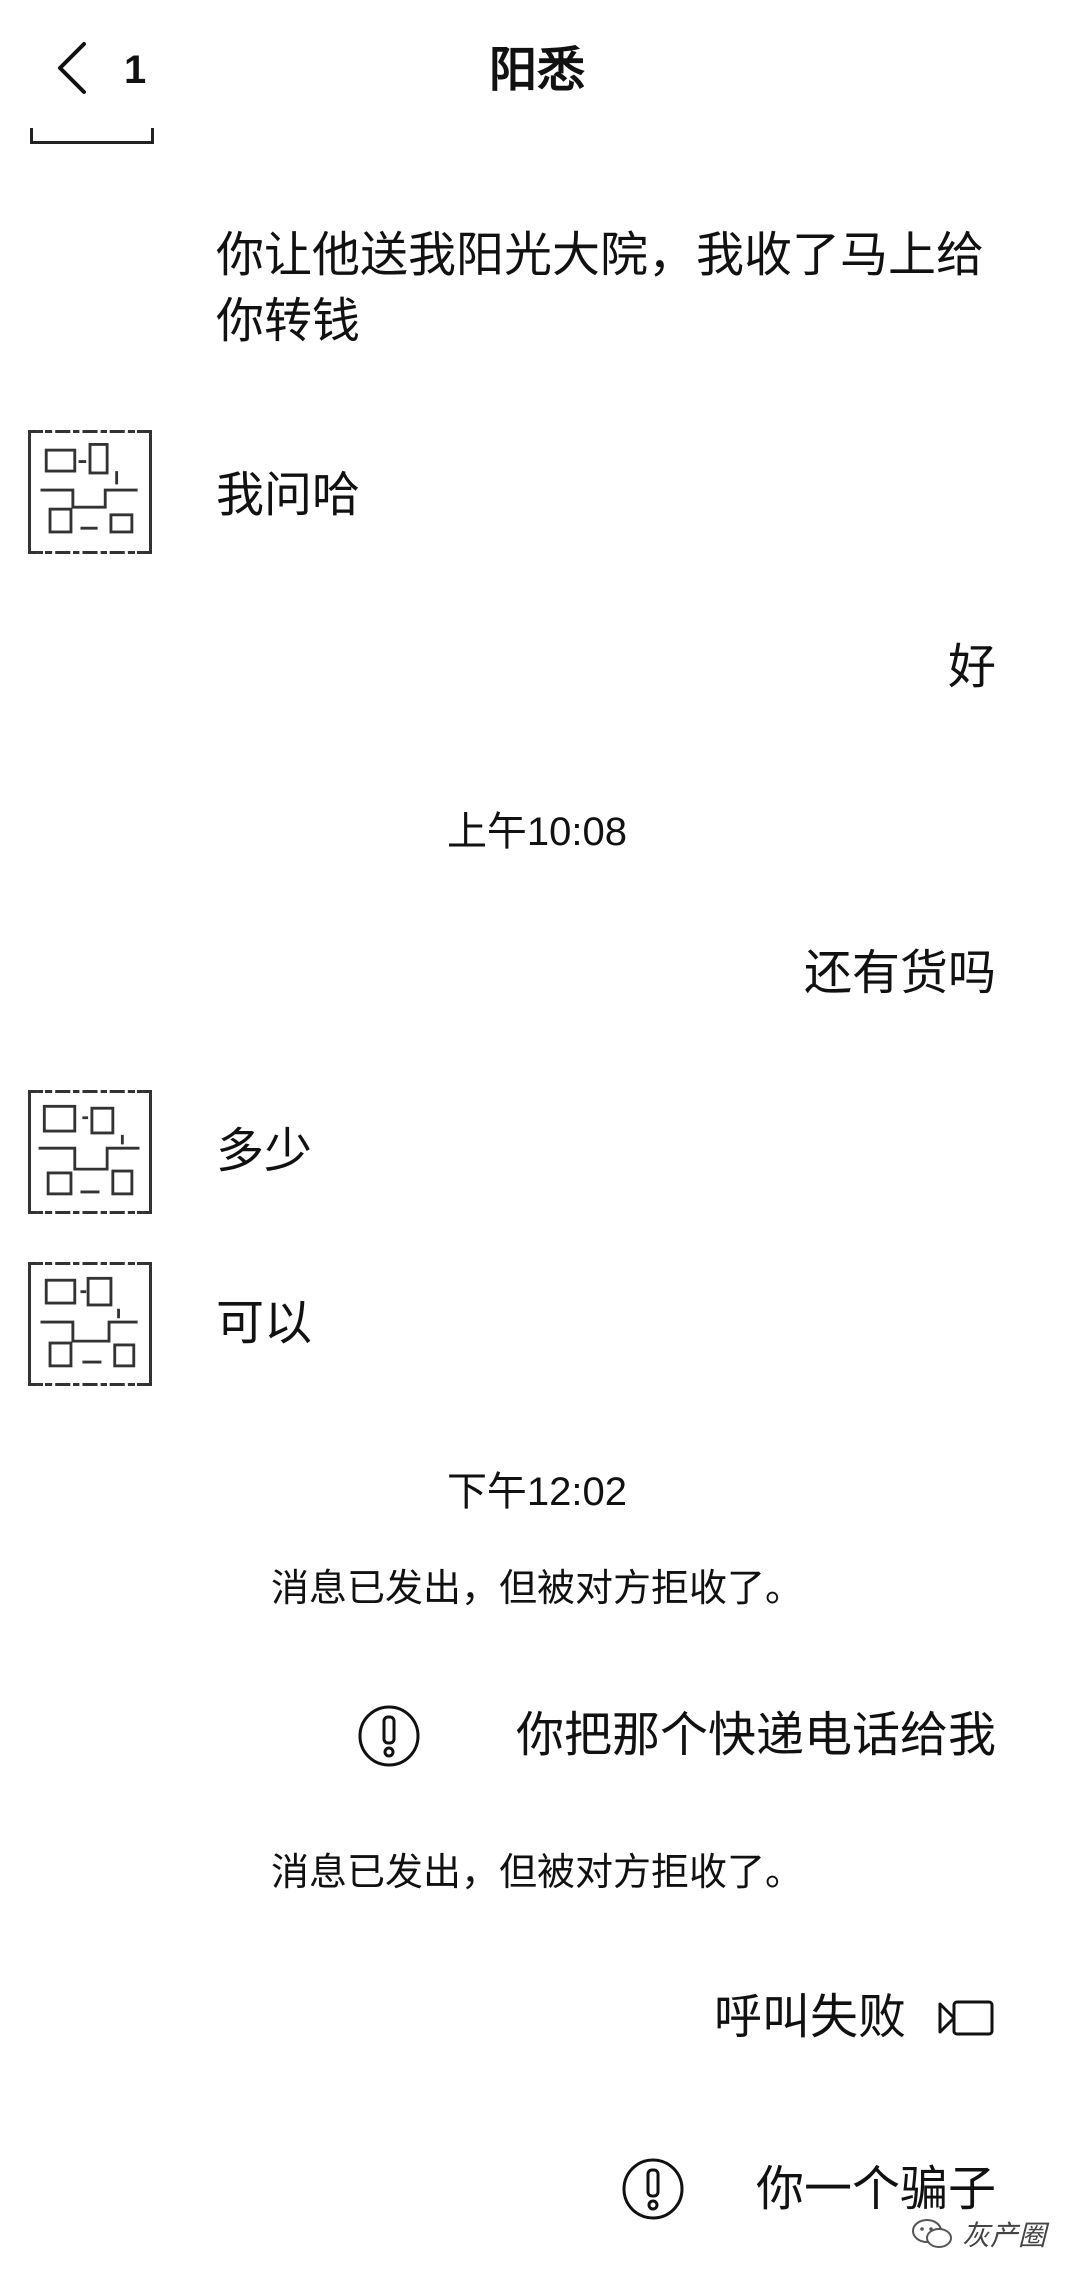 The image size is (1074, 2286). I want to click on timestamp-separator: 下午12:02, so click(537, 1492).